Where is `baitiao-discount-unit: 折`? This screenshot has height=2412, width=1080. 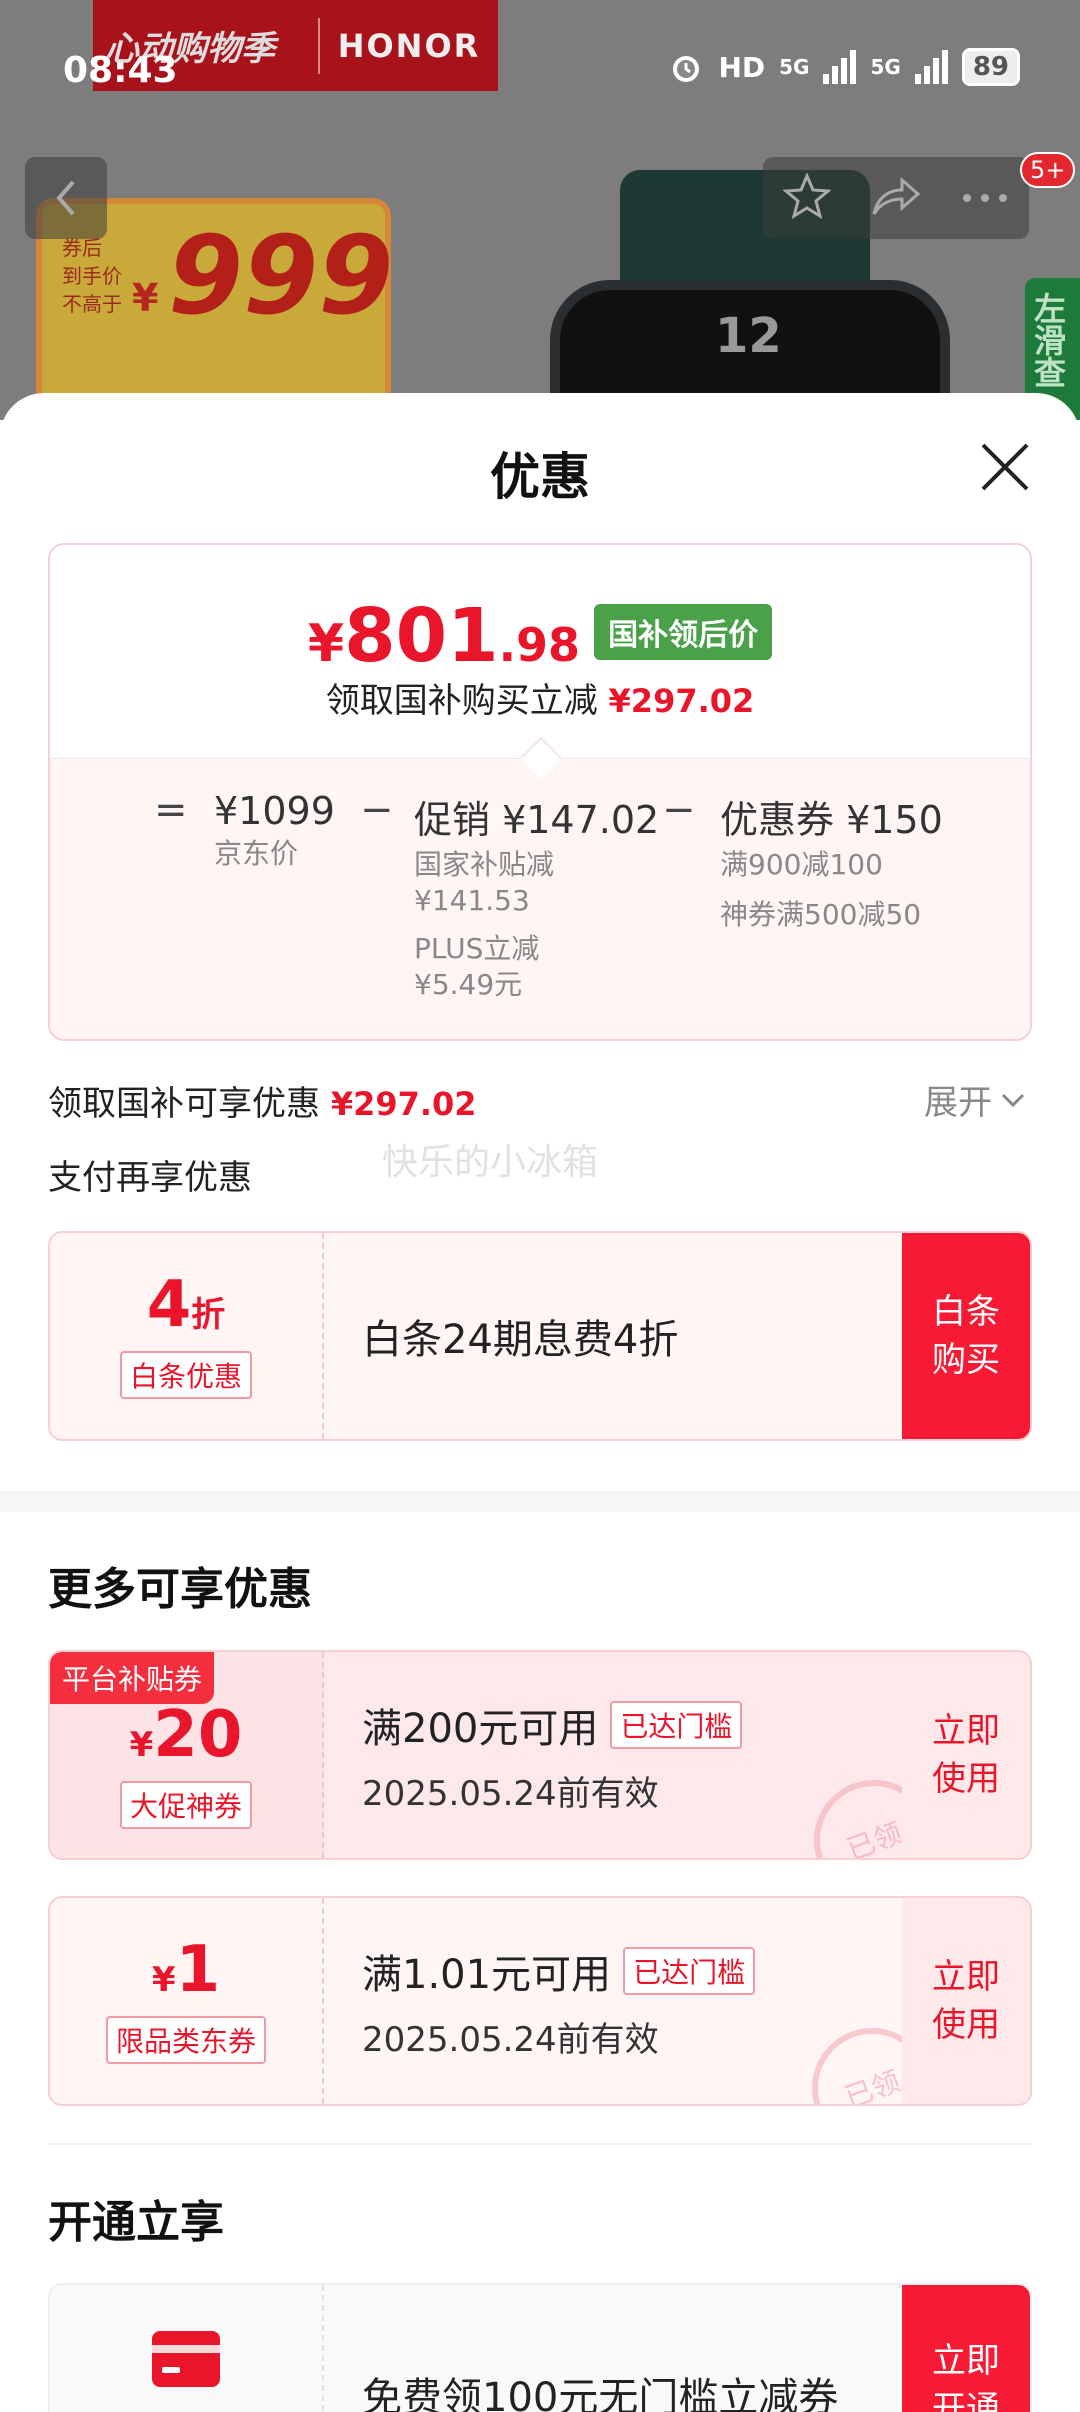 baitiao-discount-unit: 折 is located at coordinates (208, 1315).